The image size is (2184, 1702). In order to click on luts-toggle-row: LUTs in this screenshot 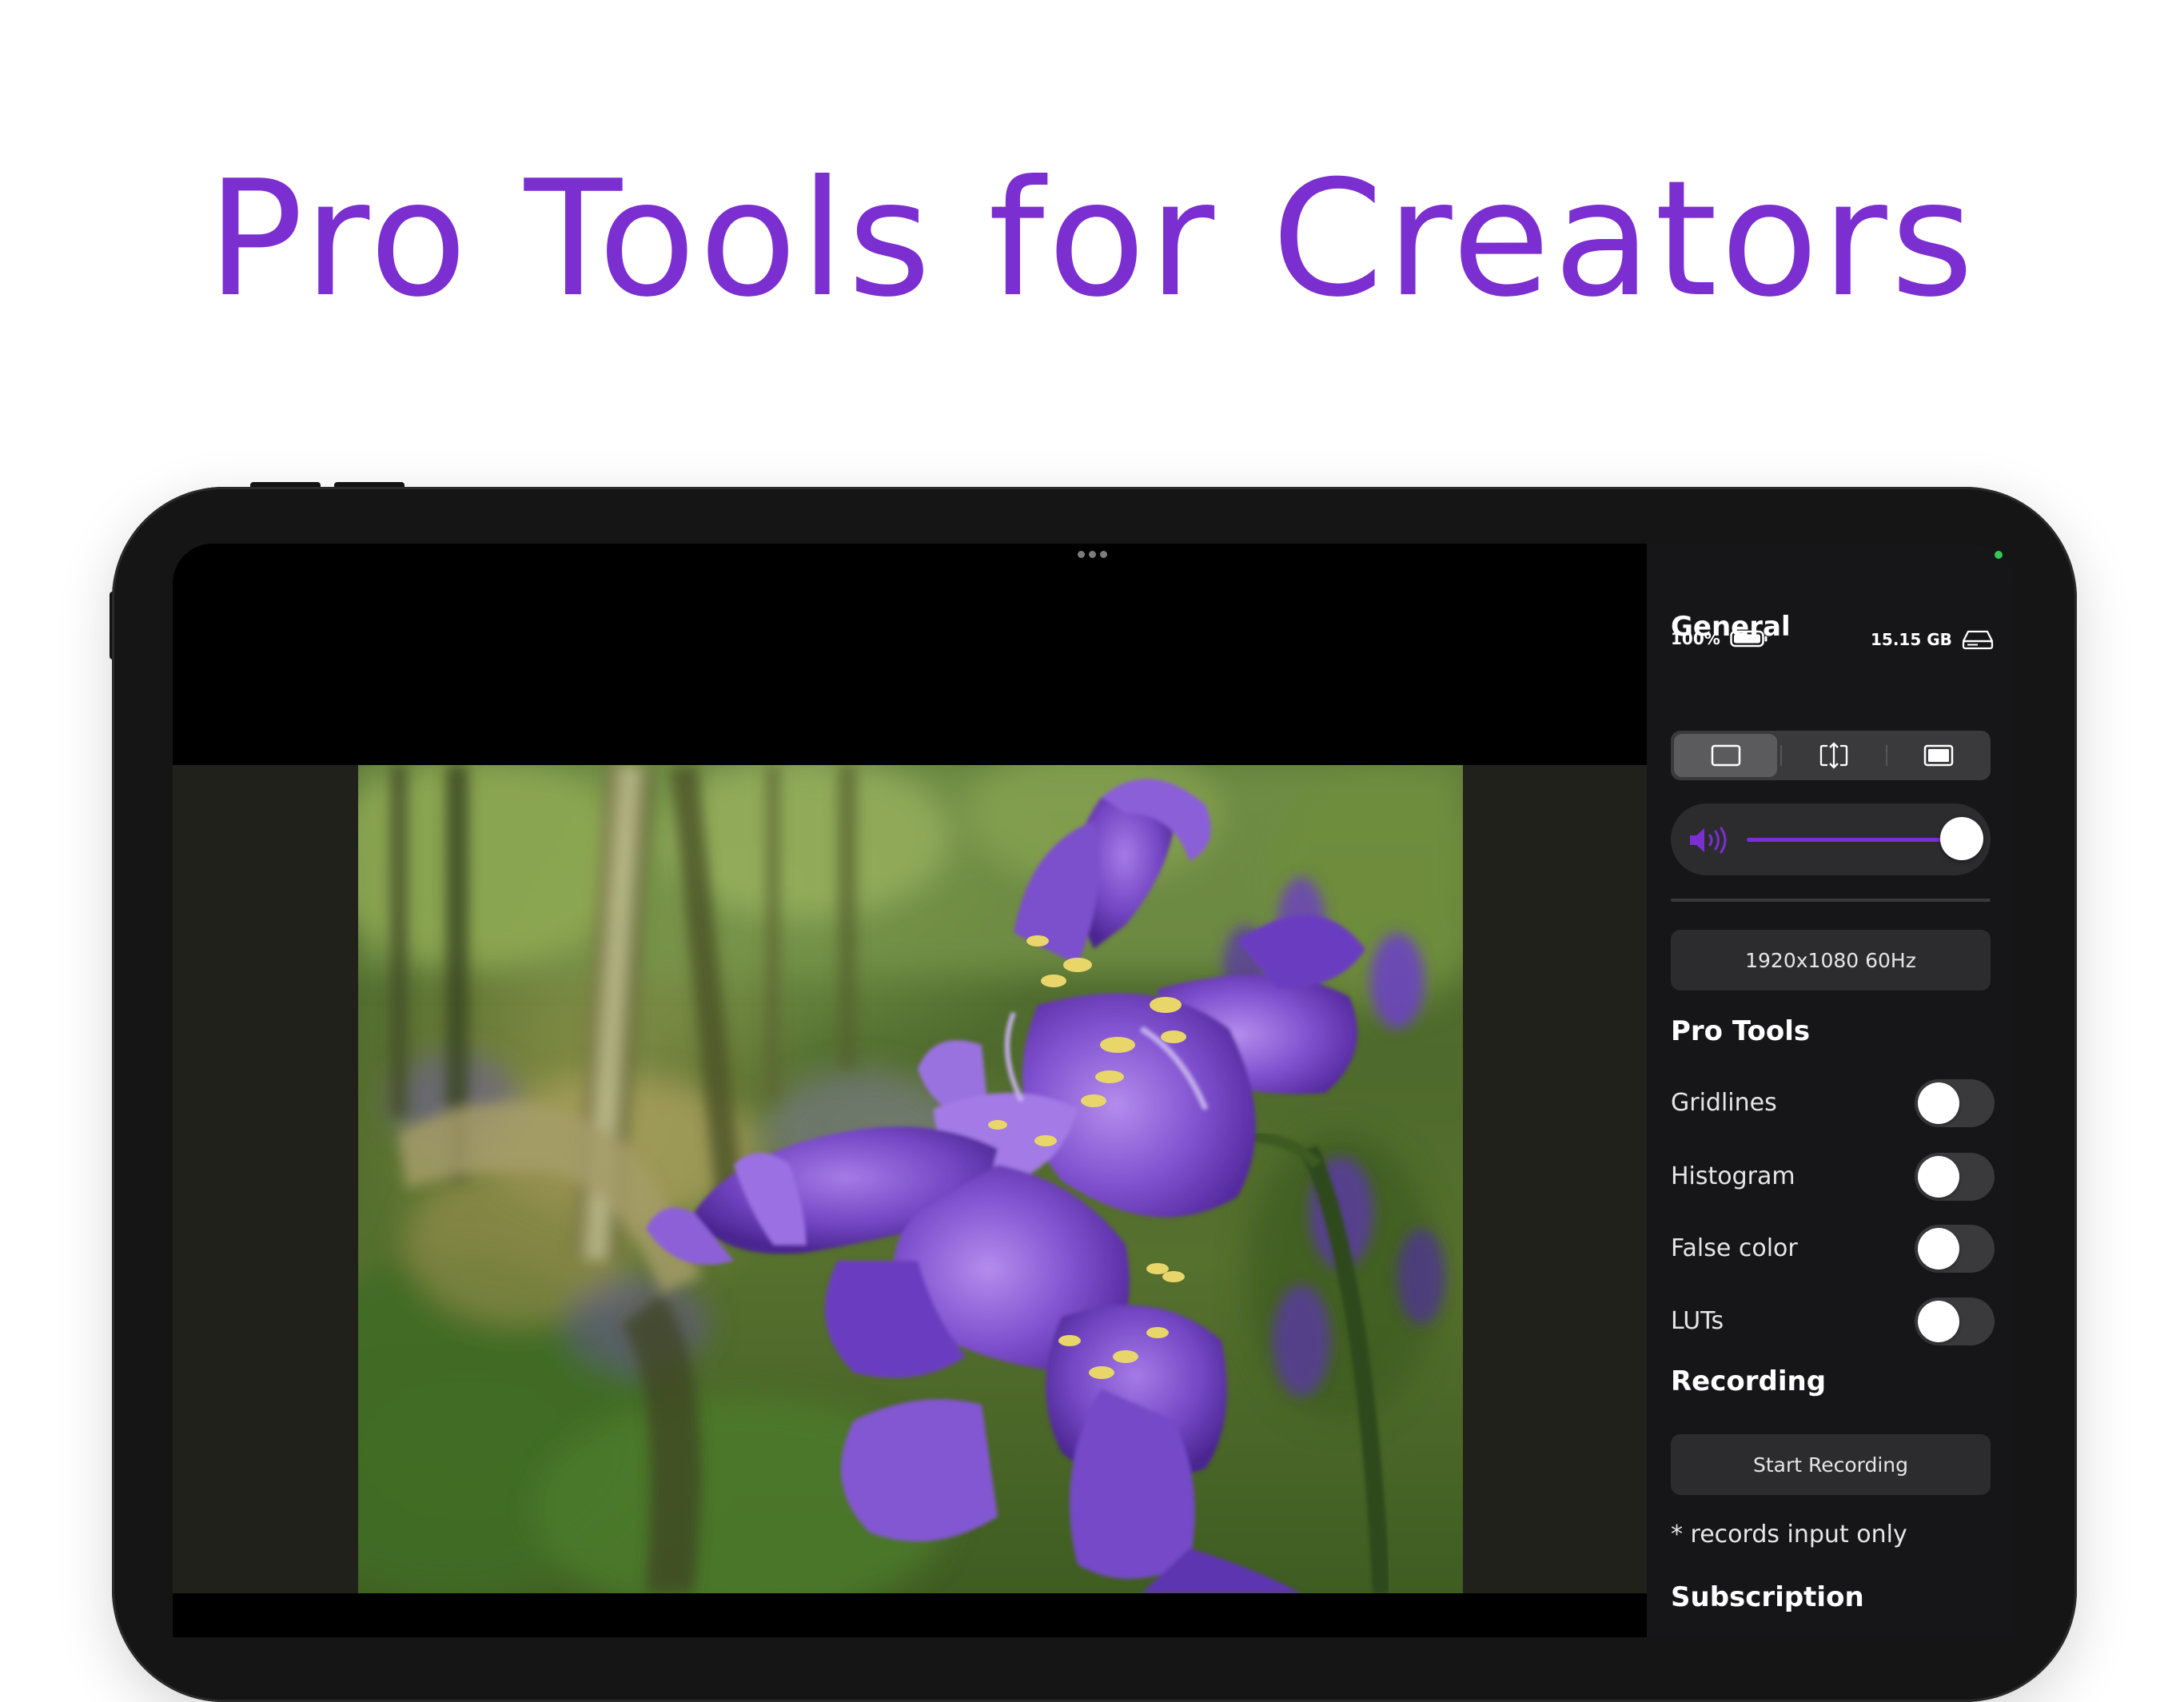, I will do `click(1833, 1321)`.